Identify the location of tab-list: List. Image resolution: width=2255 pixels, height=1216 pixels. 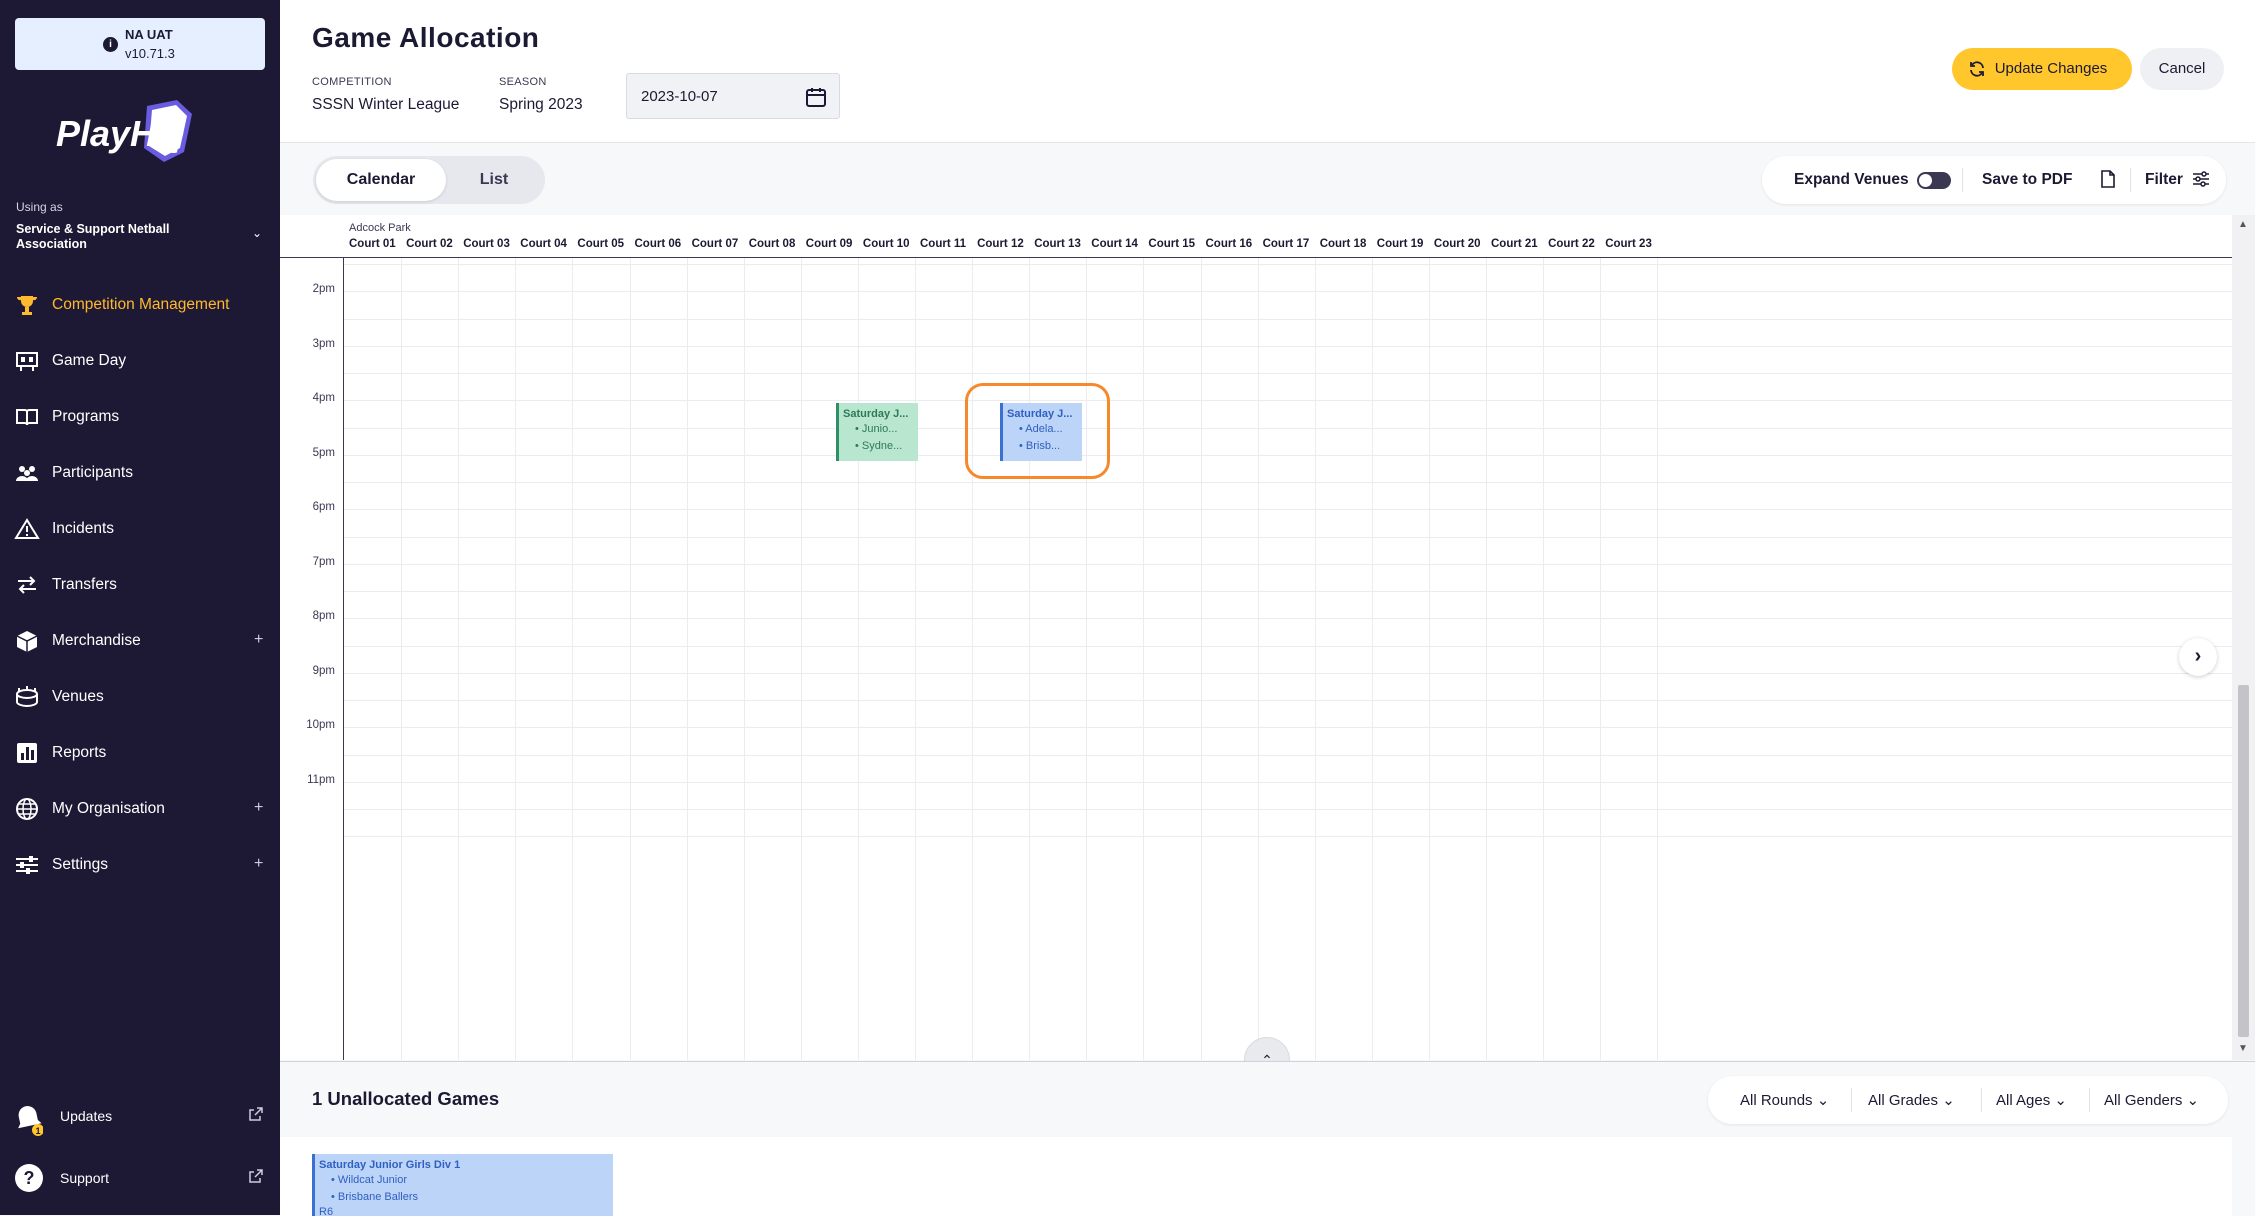
(494, 180).